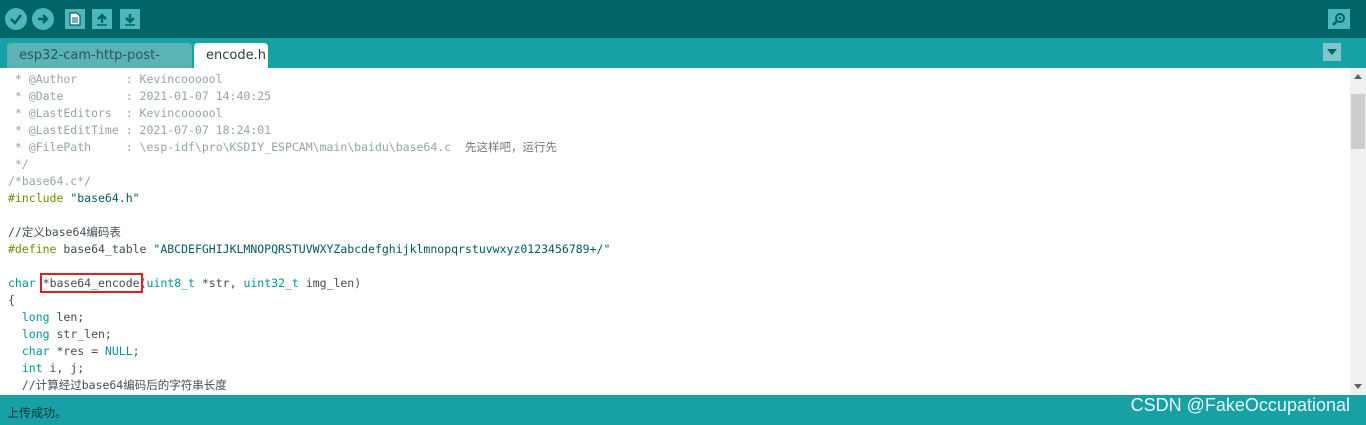 Image resolution: width=1366 pixels, height=425 pixels. What do you see at coordinates (140, 130) in the screenshot?
I see `code-line: * @LastEditTime : 2021-07-07 18:24:01` at bounding box center [140, 130].